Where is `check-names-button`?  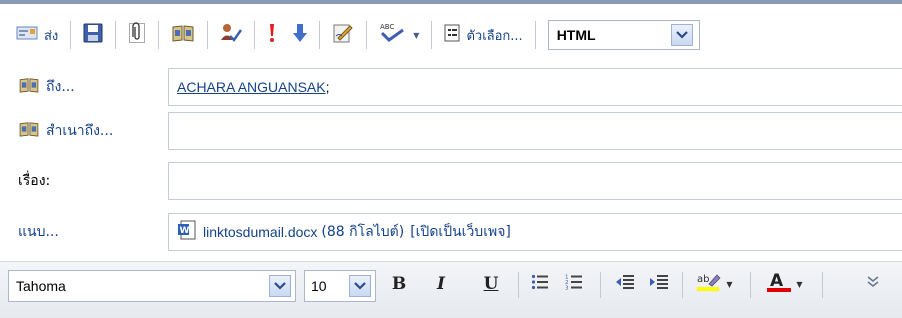
check-names-button is located at coordinates (231, 35).